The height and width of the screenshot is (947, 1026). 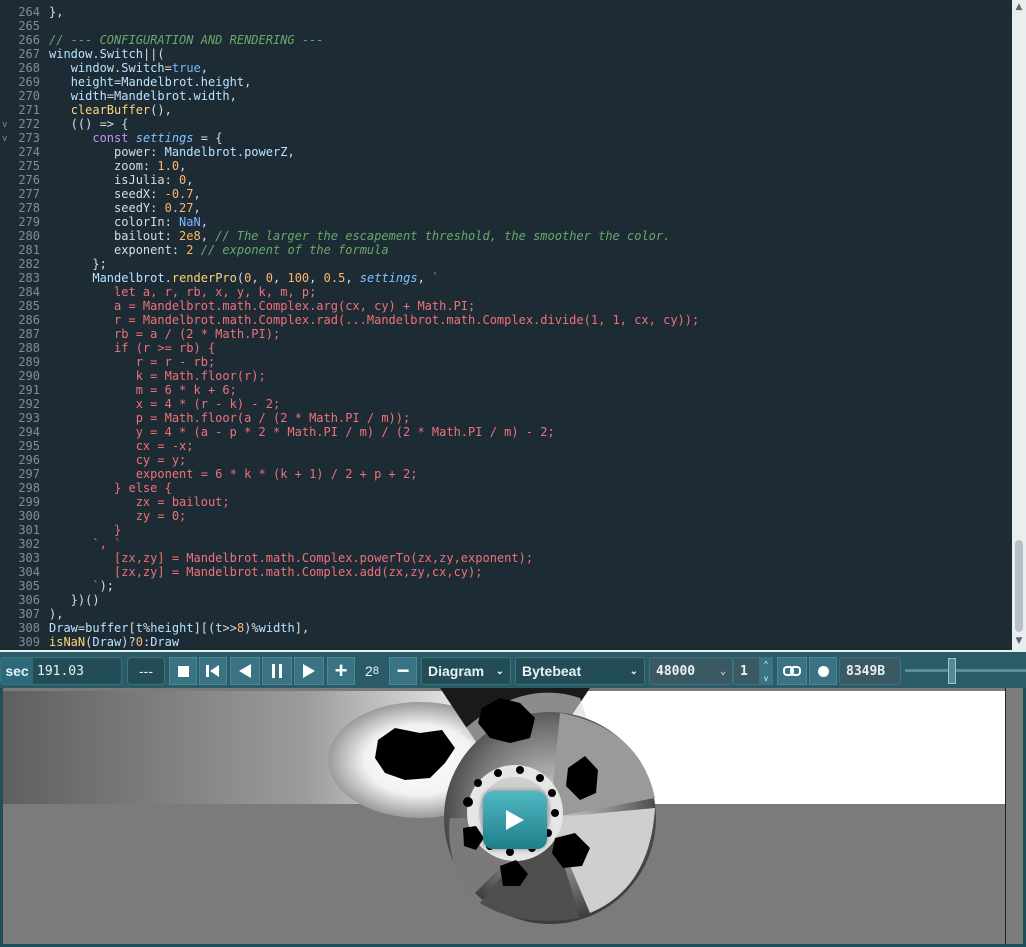 I want to click on code-line: 265, so click(x=506, y=26).